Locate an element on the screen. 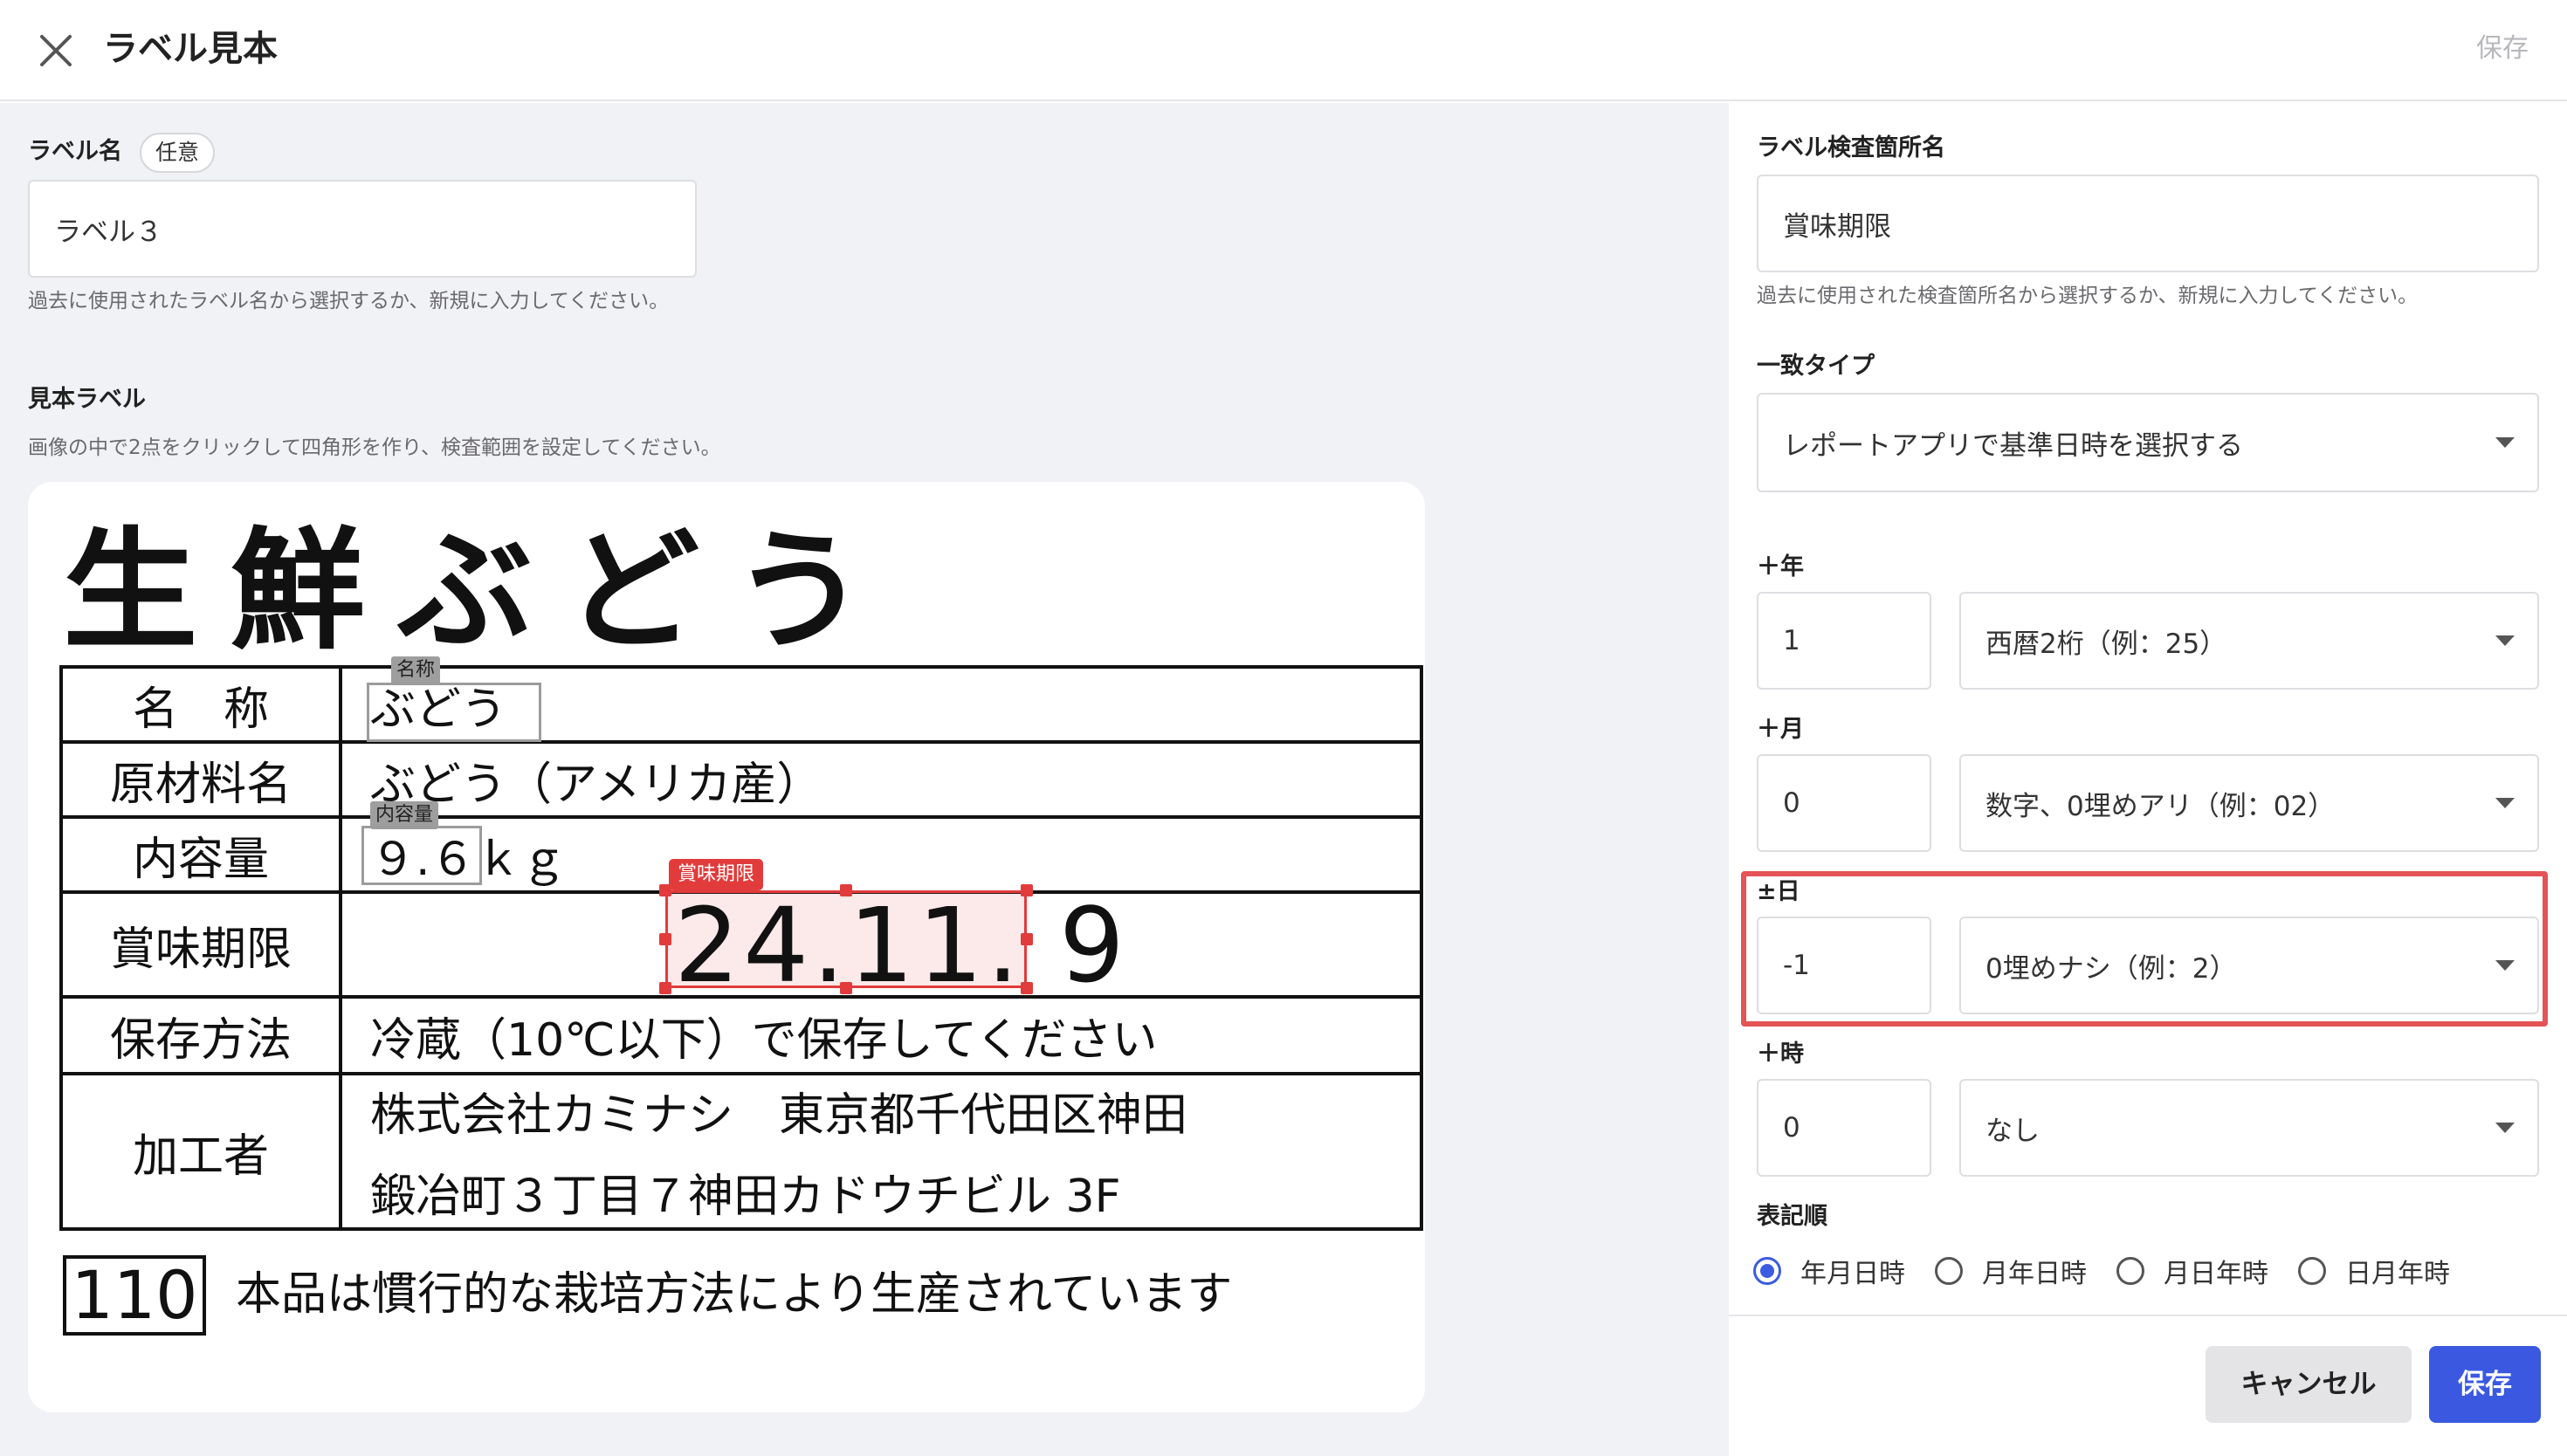 This screenshot has height=1456, width=2567. optional-badge: 任意 is located at coordinates (178, 153).